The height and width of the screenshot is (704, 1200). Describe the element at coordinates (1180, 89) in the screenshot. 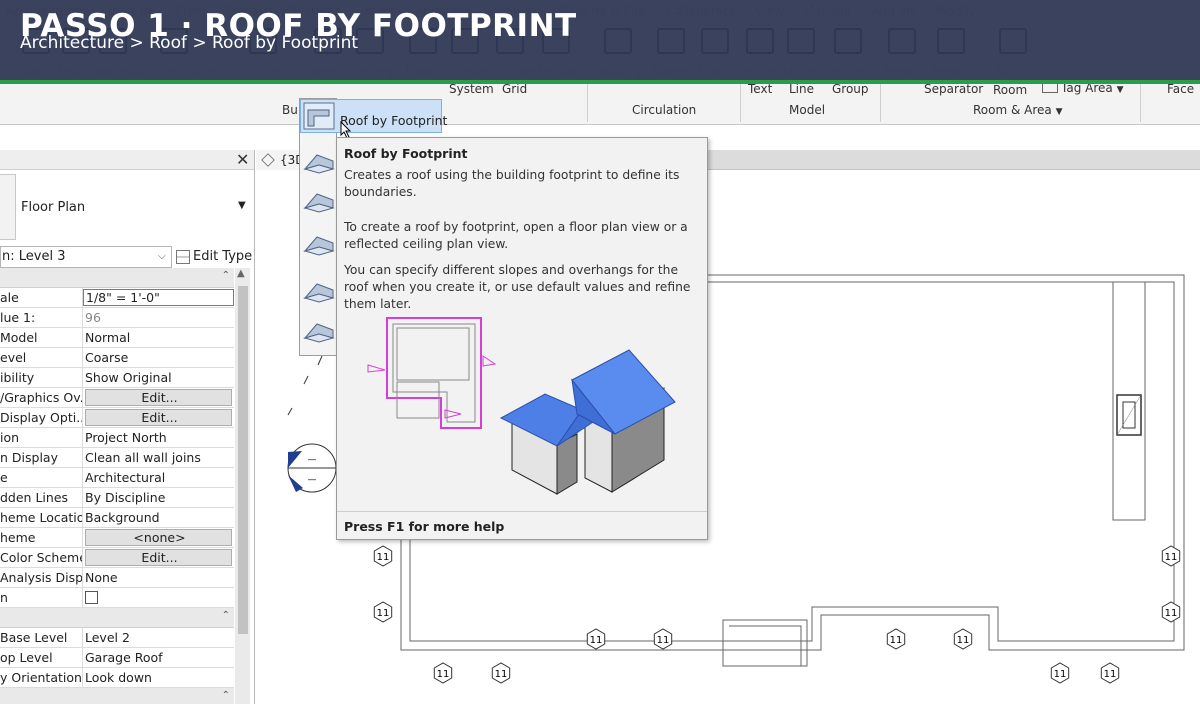

I see `ribbon-label-face: Face` at that location.